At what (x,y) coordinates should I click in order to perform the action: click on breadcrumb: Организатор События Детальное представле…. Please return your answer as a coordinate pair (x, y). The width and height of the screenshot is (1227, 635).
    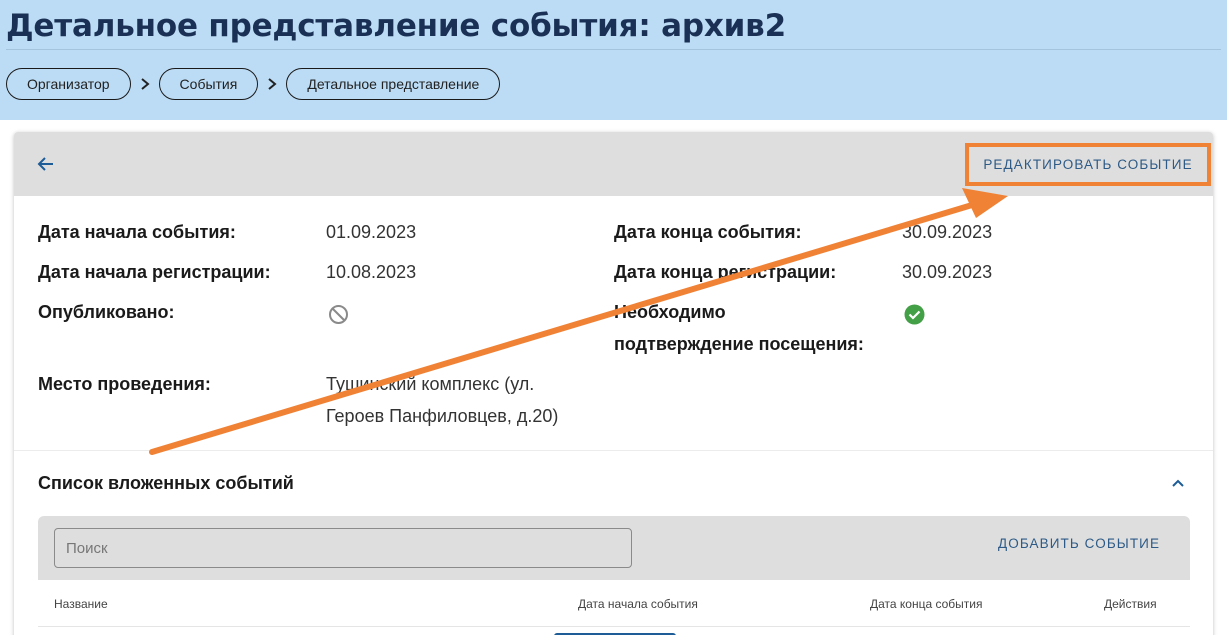
    Looking at the image, I should click on (253, 84).